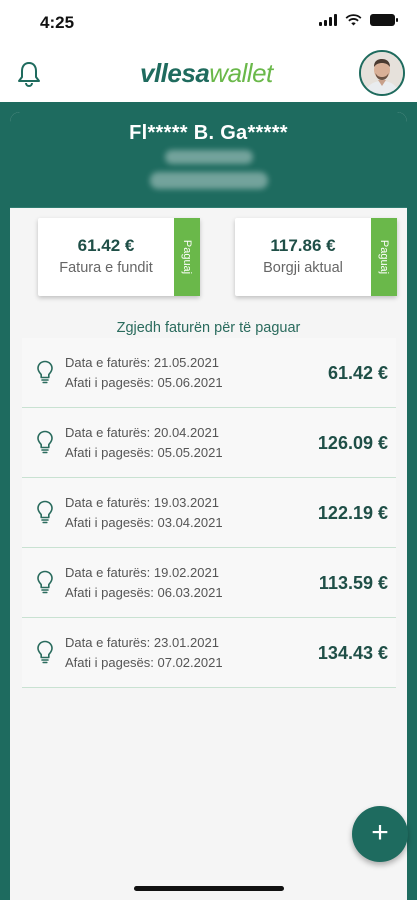 This screenshot has width=417, height=900. I want to click on current-debt-amount: 117.86 €, so click(303, 245).